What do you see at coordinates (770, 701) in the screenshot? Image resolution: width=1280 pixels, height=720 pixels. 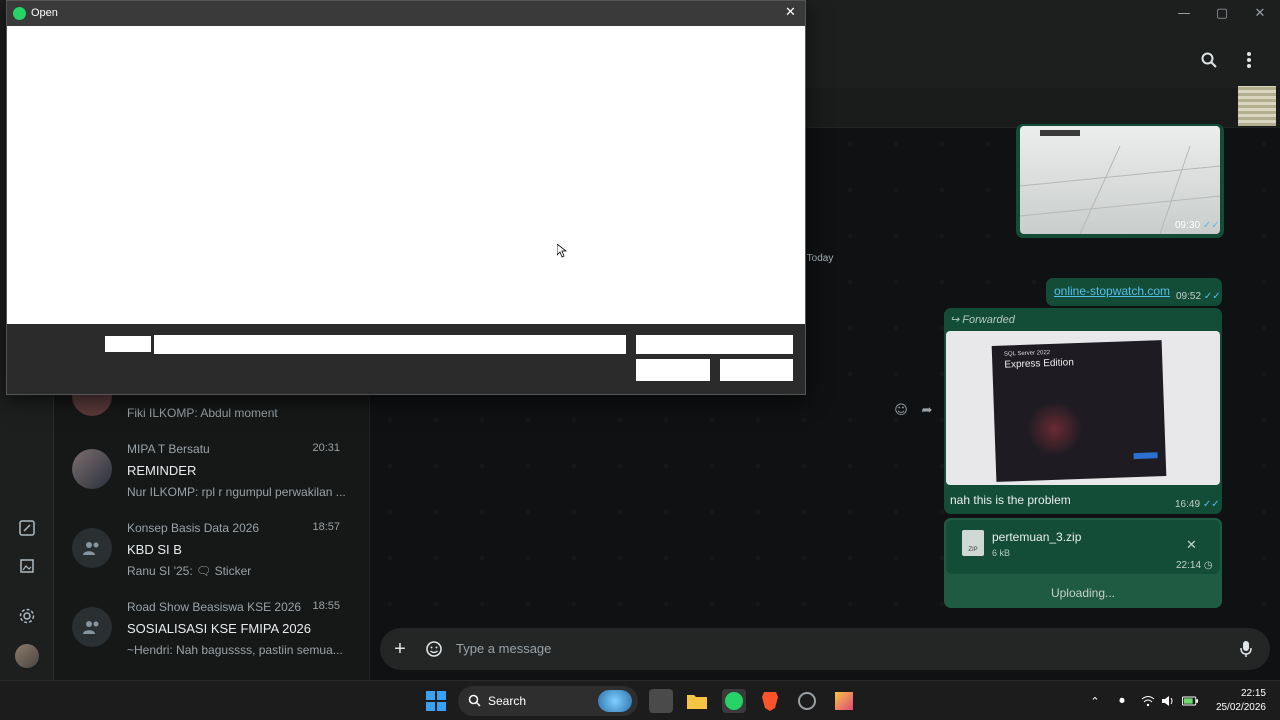 I see `brave-browser-icon` at bounding box center [770, 701].